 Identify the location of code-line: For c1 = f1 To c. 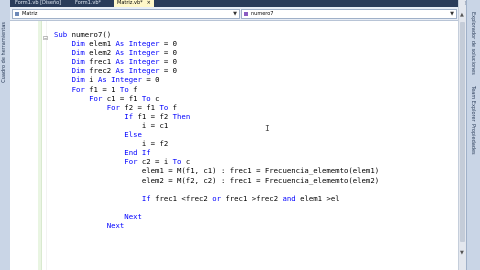
(216, 98).